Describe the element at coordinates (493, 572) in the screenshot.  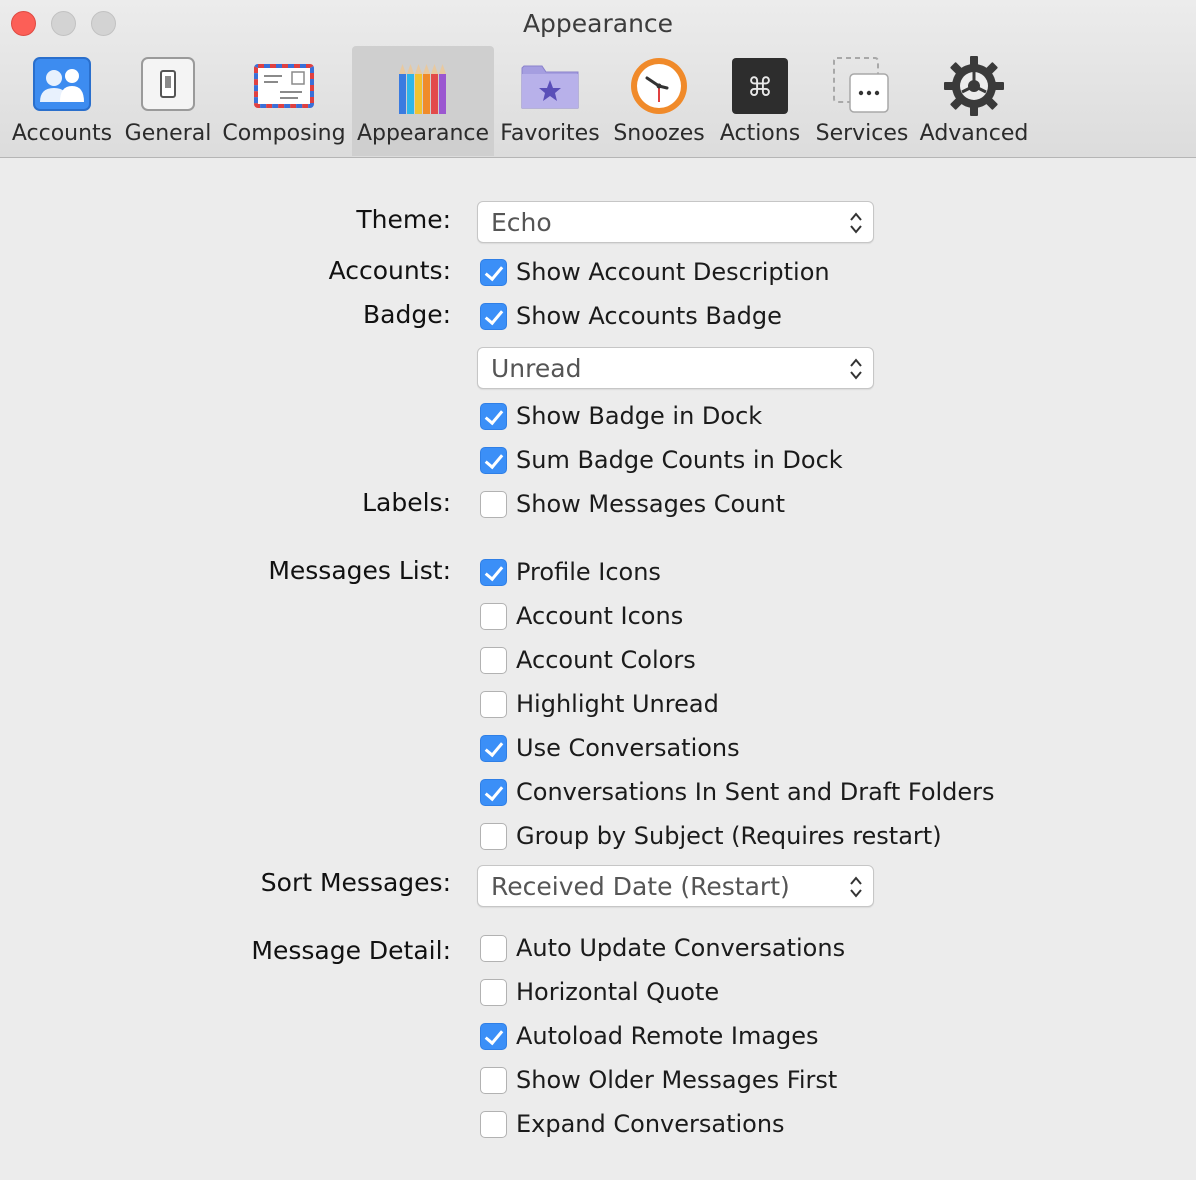
I see `profile-icons-checkbox` at that location.